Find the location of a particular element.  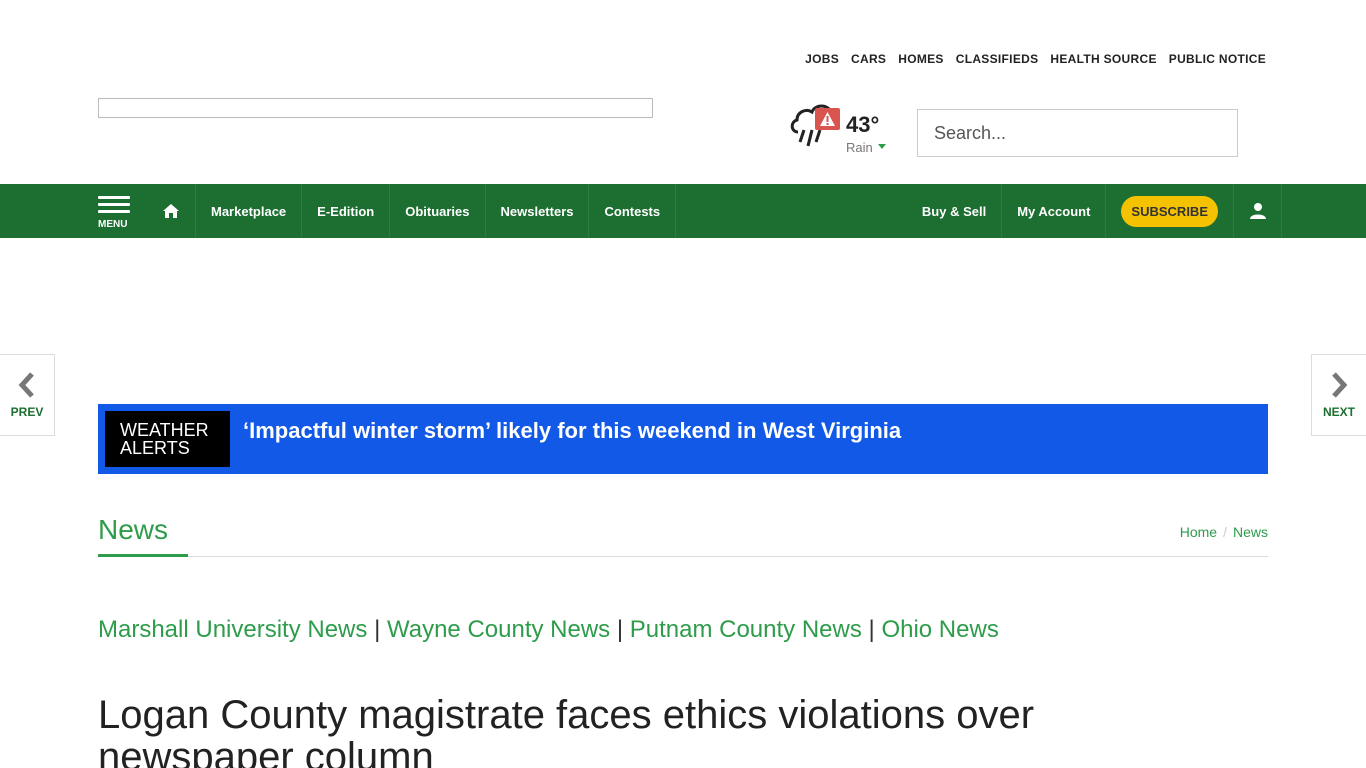

user-account-button is located at coordinates (1258, 211).